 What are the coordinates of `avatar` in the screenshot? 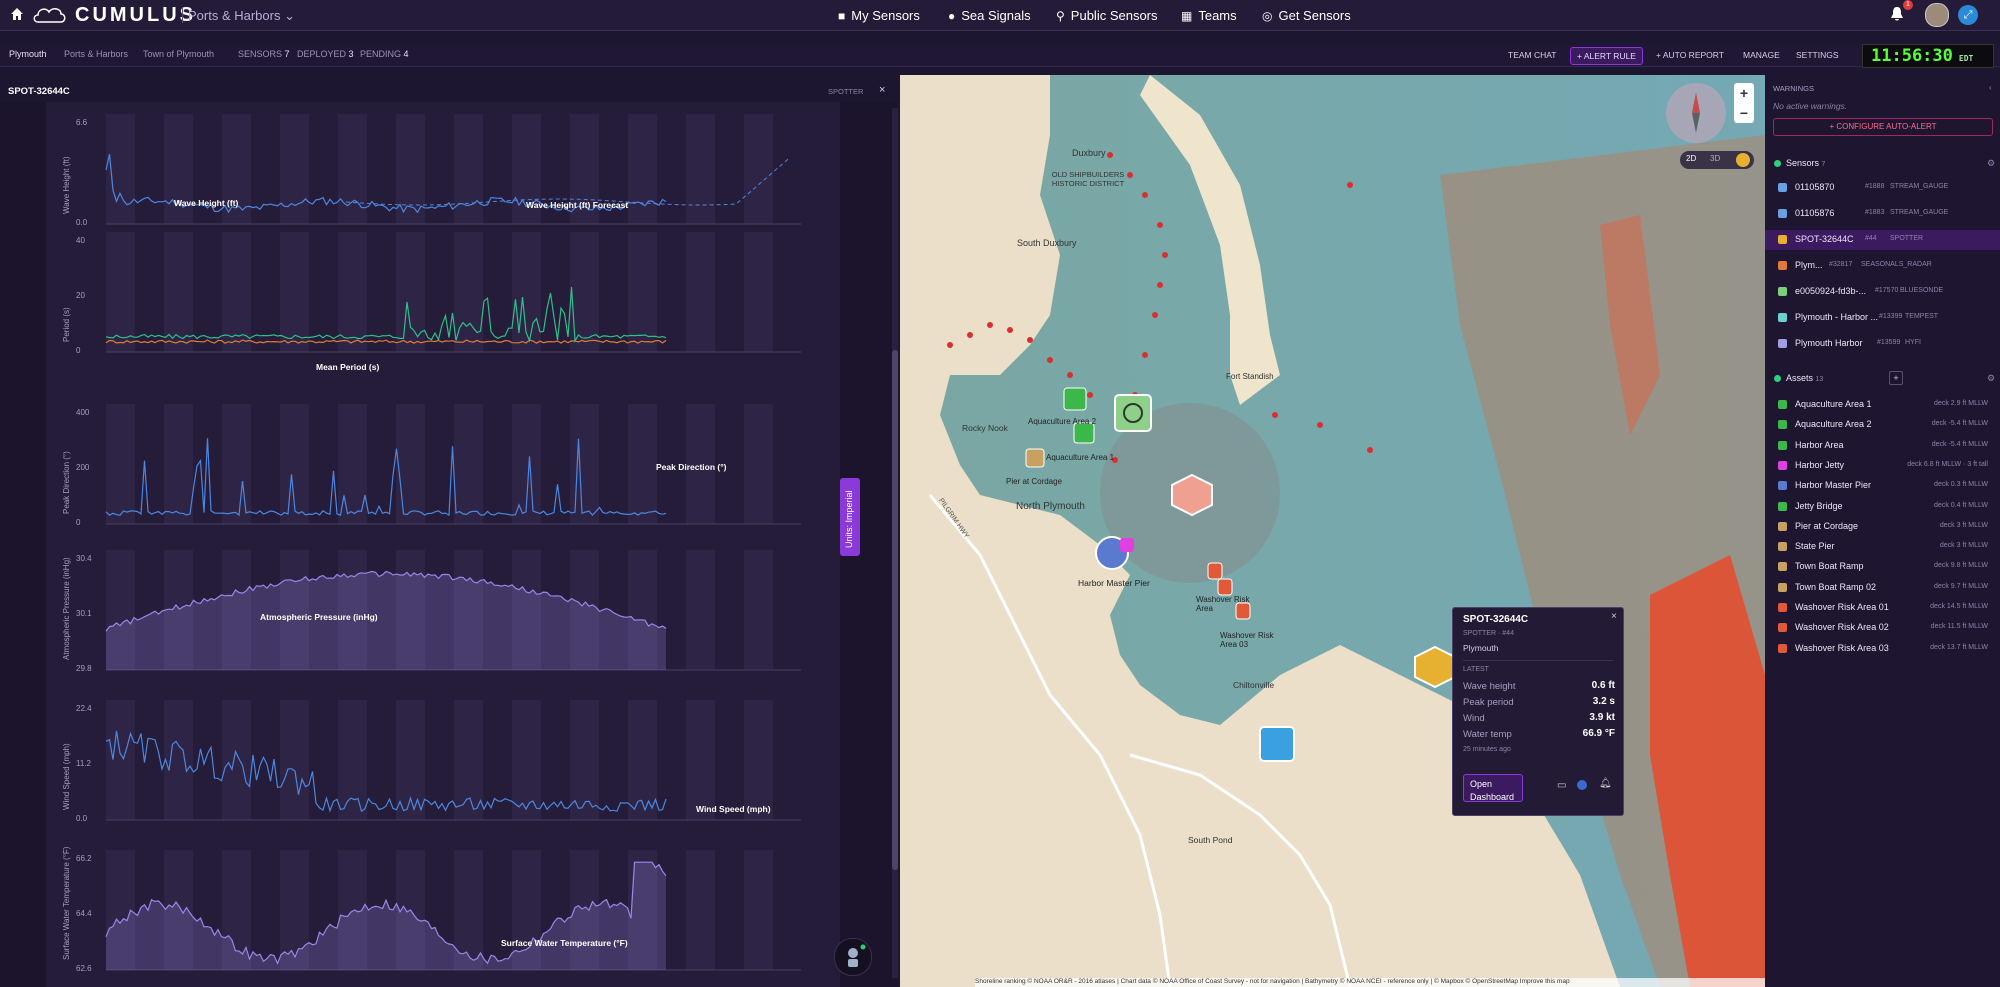 It's located at (1937, 15).